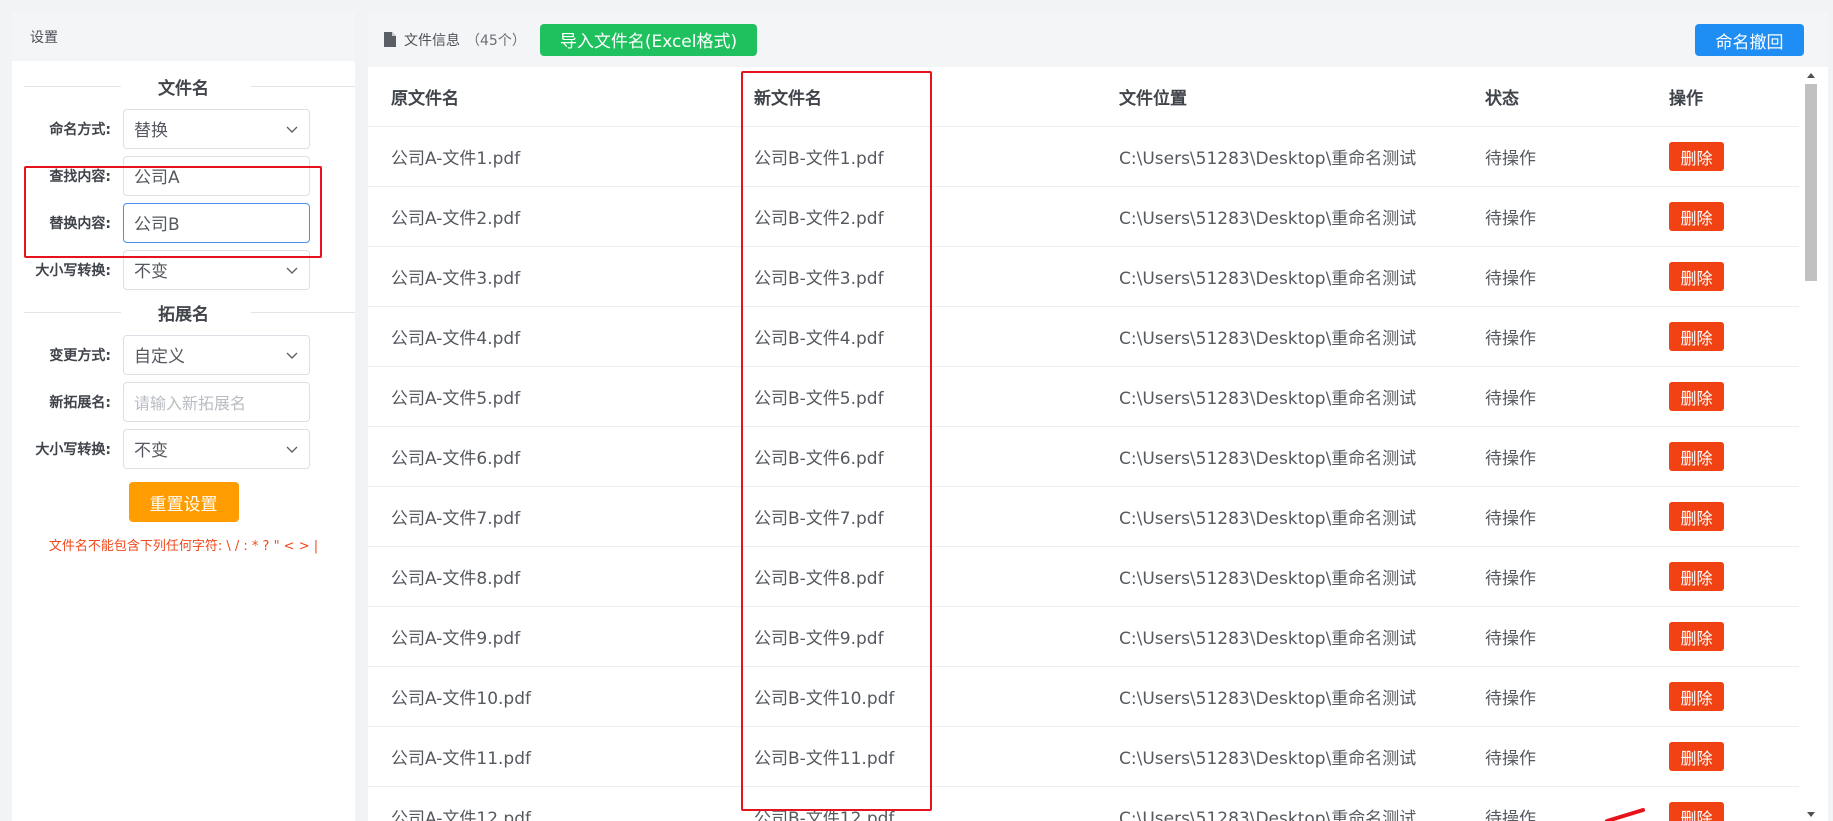 This screenshot has height=821, width=1833. Describe the element at coordinates (183, 36) in the screenshot. I see `settings-header: 设置` at that location.